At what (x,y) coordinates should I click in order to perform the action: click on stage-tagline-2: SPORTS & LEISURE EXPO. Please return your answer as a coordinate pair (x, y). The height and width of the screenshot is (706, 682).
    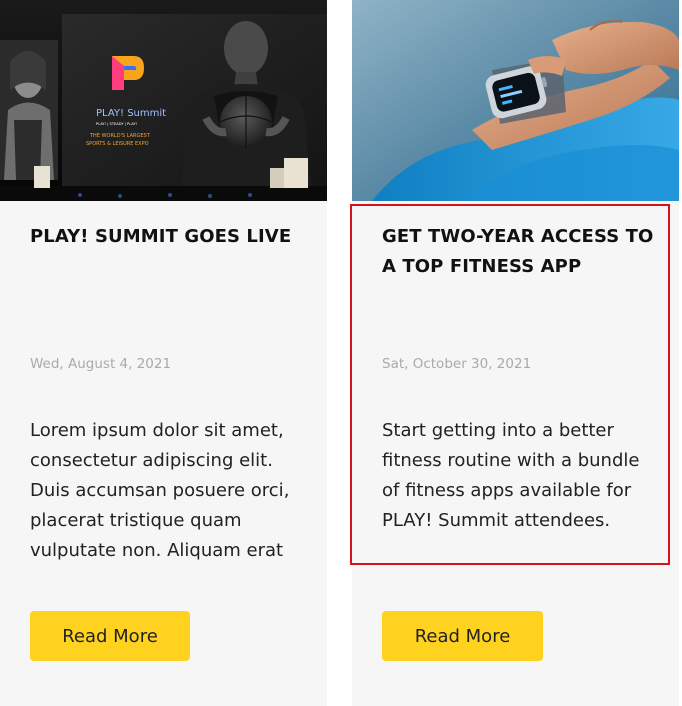
    Looking at the image, I should click on (117, 144).